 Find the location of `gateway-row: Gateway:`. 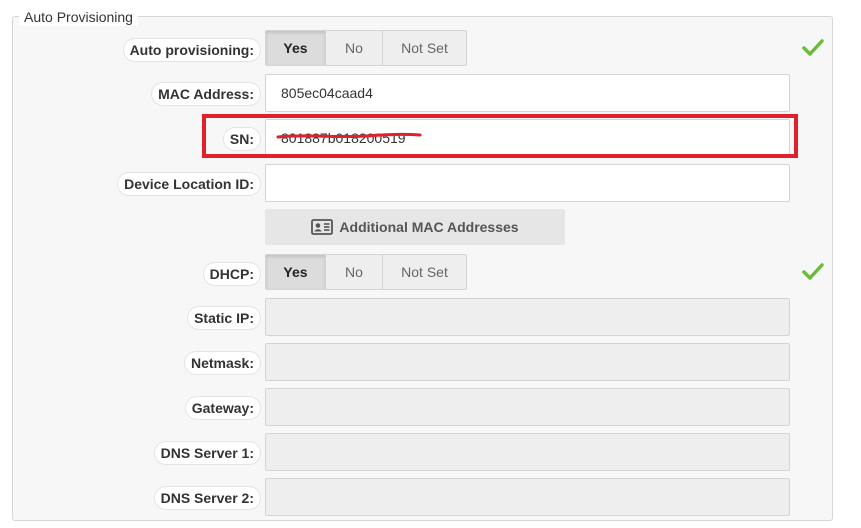

gateway-row: Gateway: is located at coordinates (430, 407).